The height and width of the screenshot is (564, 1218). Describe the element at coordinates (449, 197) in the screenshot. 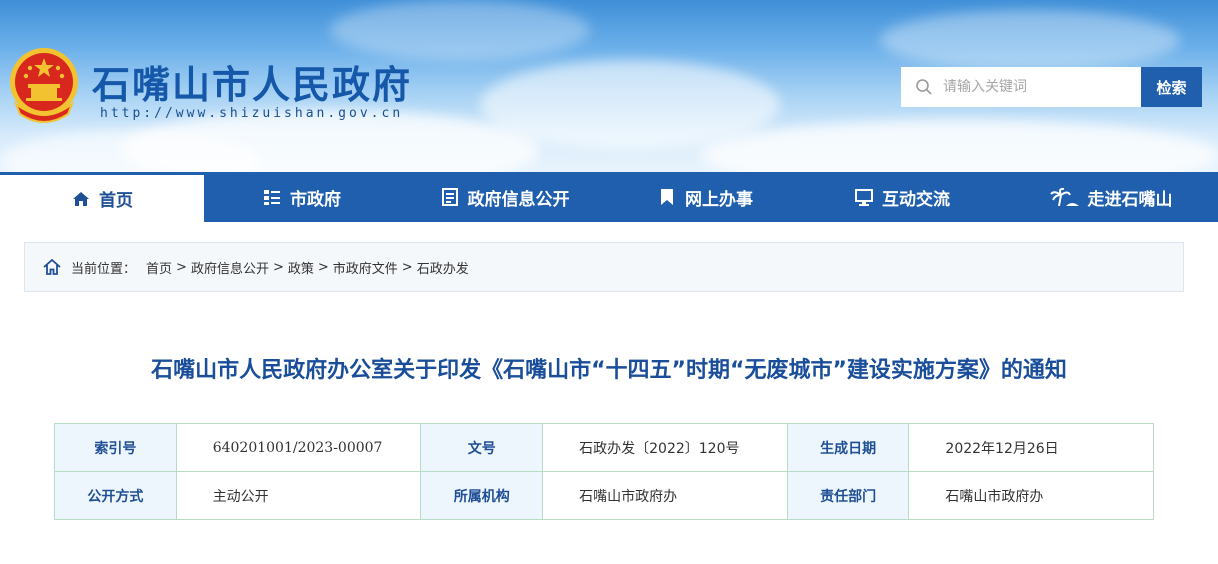

I see `document-icon` at that location.